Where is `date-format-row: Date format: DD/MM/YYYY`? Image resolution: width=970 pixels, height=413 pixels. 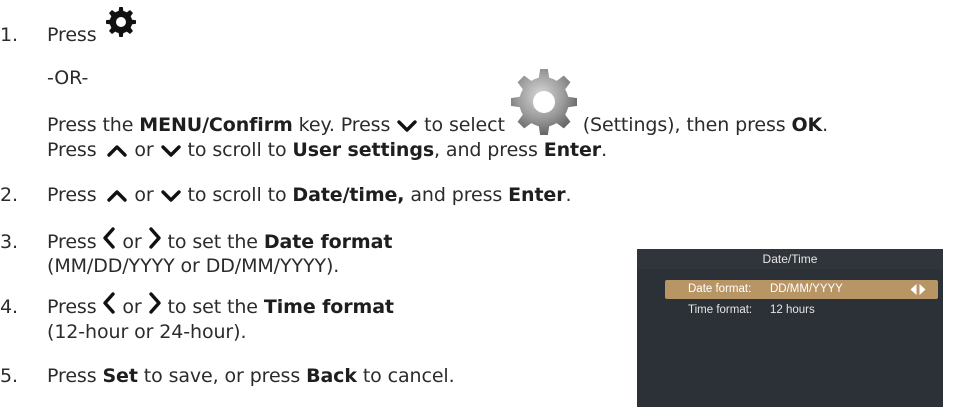
date-format-row: Date format: DD/MM/YYYY is located at coordinates (801, 289).